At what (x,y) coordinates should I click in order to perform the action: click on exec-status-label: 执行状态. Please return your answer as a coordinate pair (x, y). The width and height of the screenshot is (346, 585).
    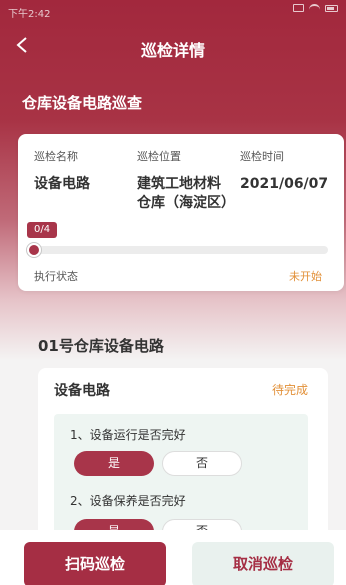
    Looking at the image, I should click on (56, 276).